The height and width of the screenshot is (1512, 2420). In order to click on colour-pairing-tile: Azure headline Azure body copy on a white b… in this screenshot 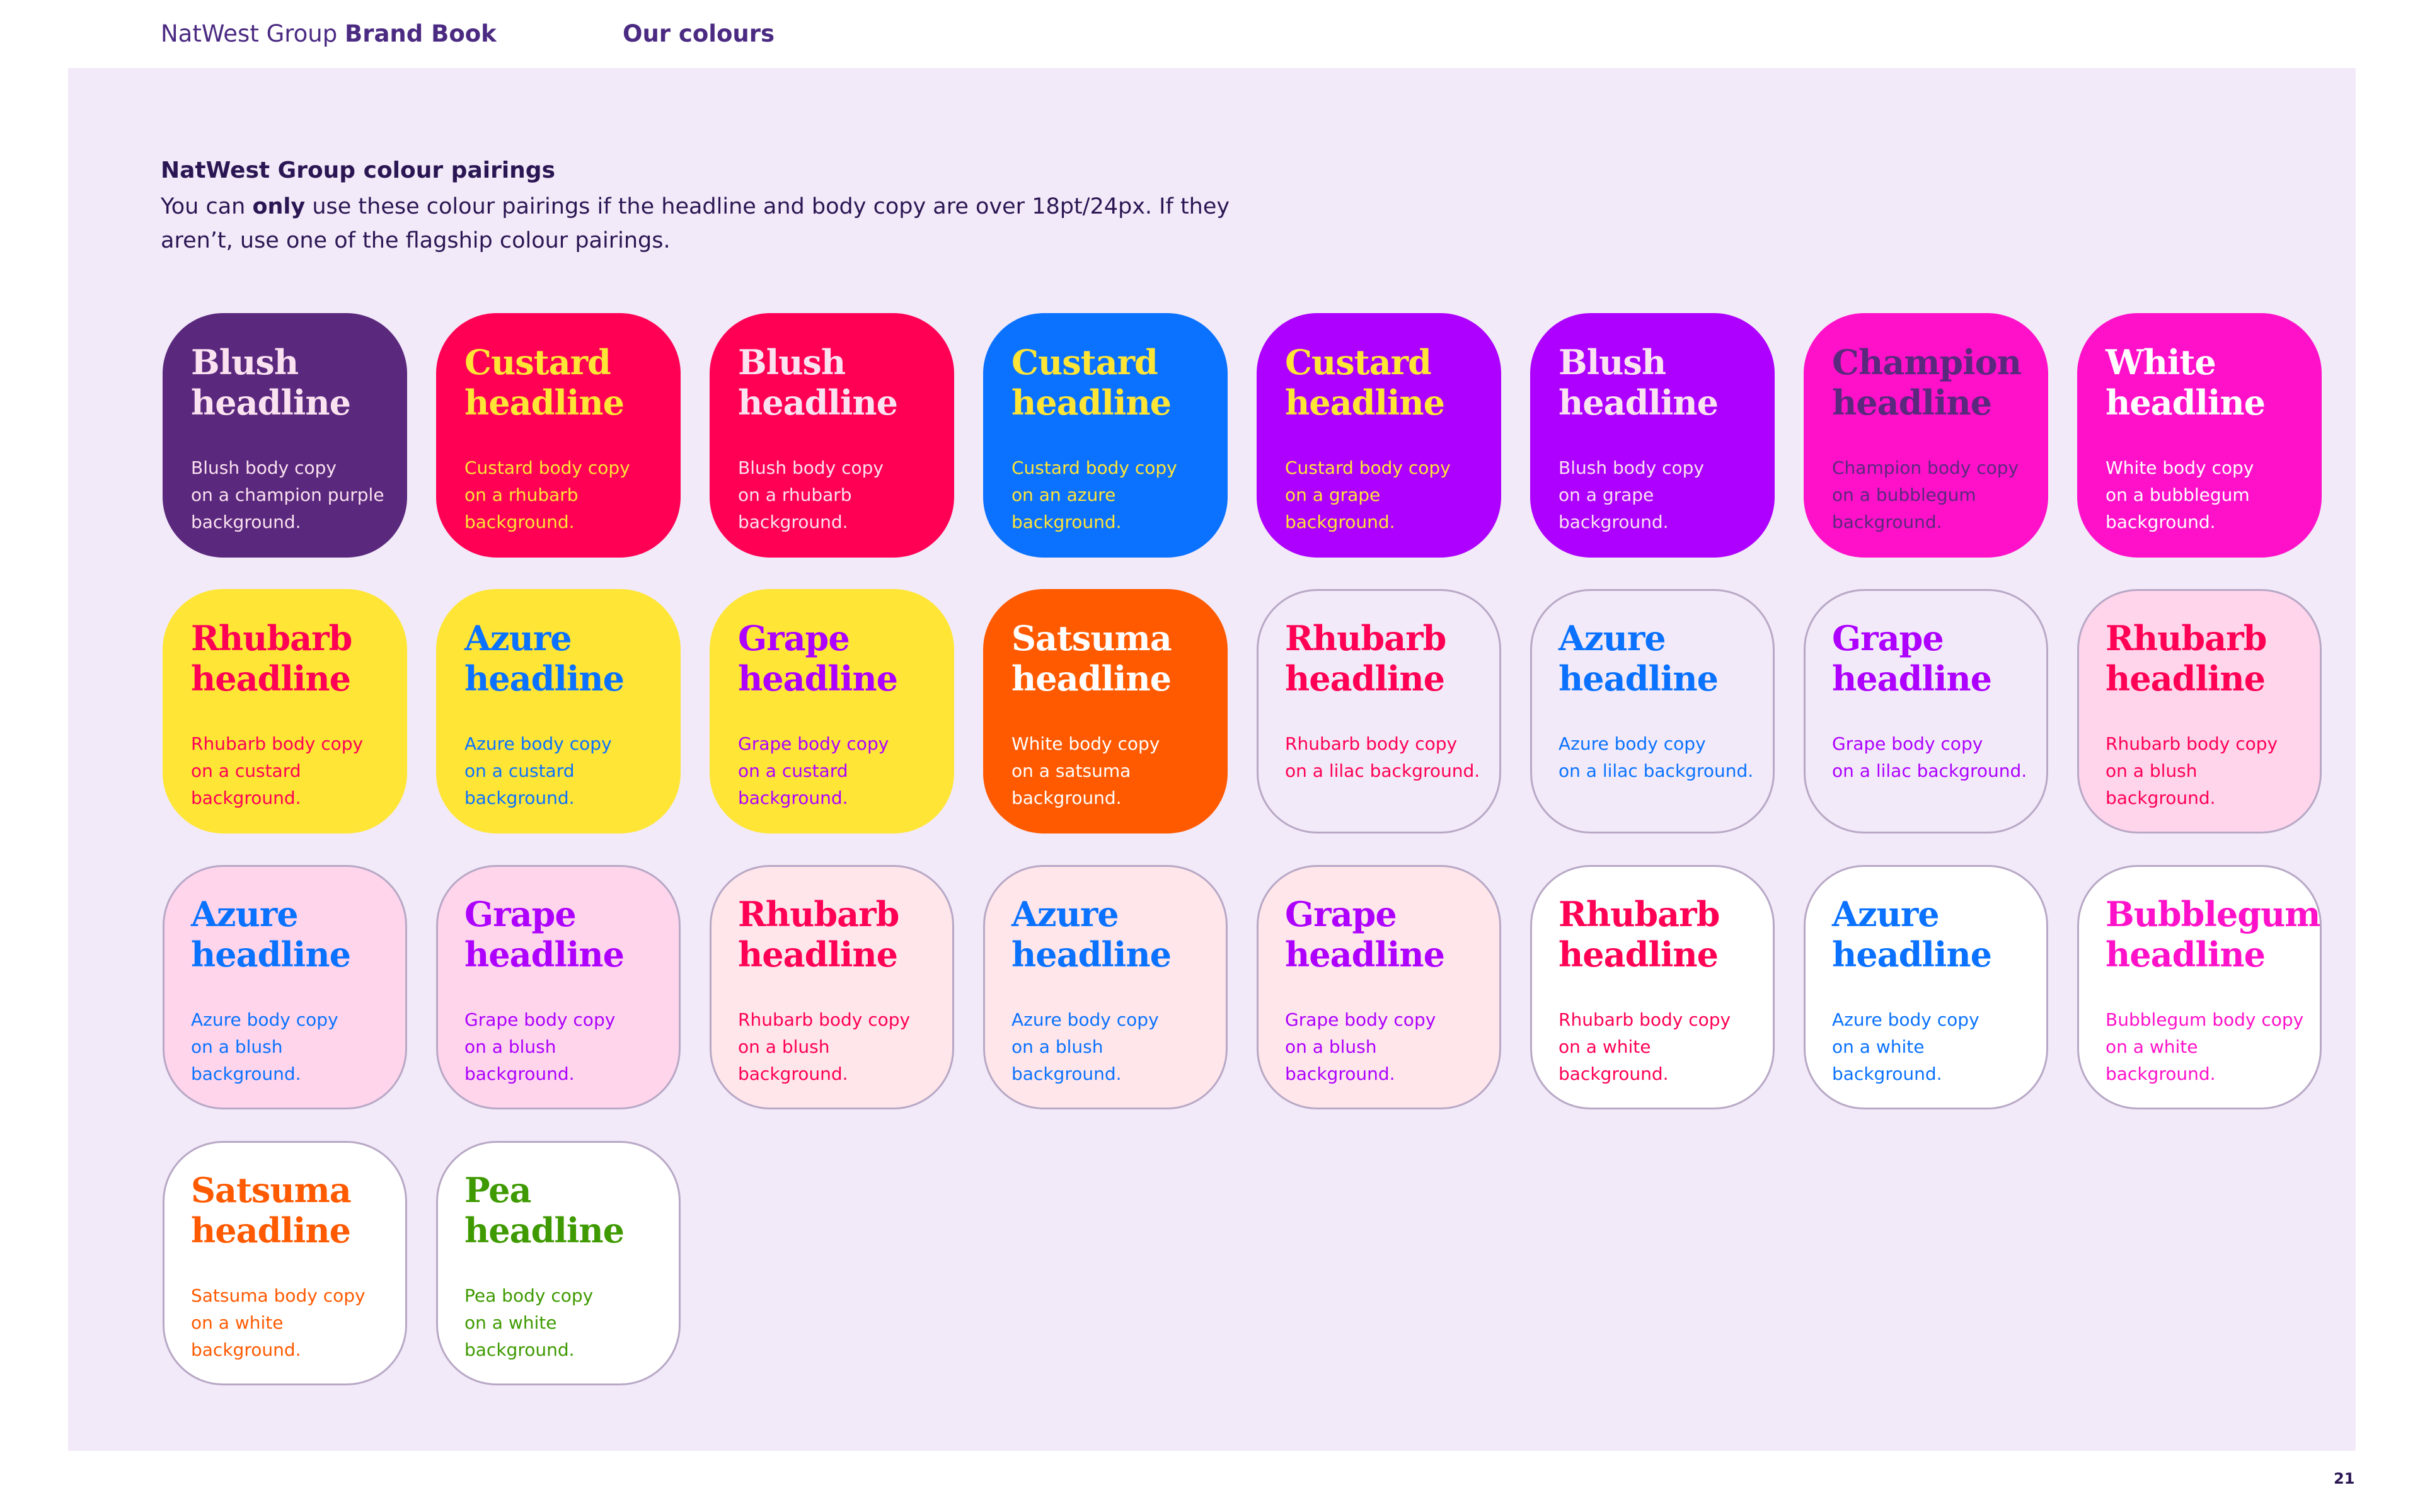, I will do `click(1926, 987)`.